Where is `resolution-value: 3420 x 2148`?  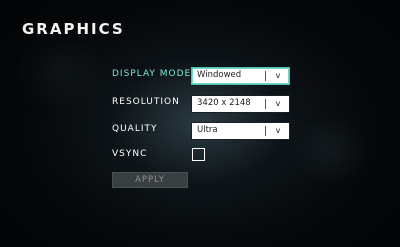 resolution-value: 3420 x 2148 is located at coordinates (224, 103).